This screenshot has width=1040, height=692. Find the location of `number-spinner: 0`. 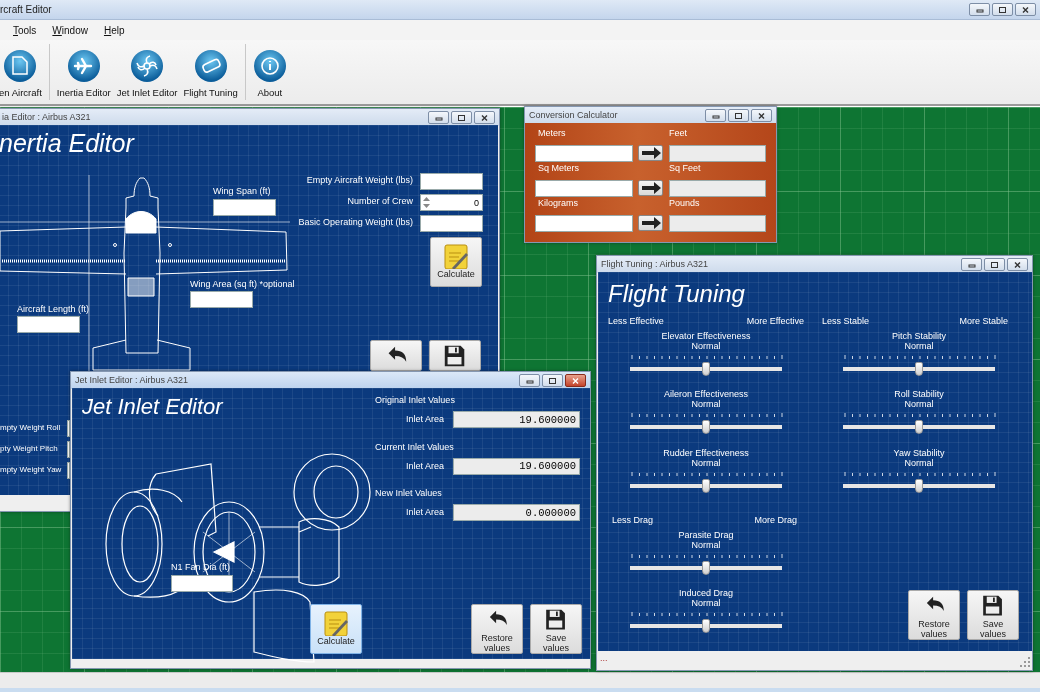

number-spinner: 0 is located at coordinates (451, 202).